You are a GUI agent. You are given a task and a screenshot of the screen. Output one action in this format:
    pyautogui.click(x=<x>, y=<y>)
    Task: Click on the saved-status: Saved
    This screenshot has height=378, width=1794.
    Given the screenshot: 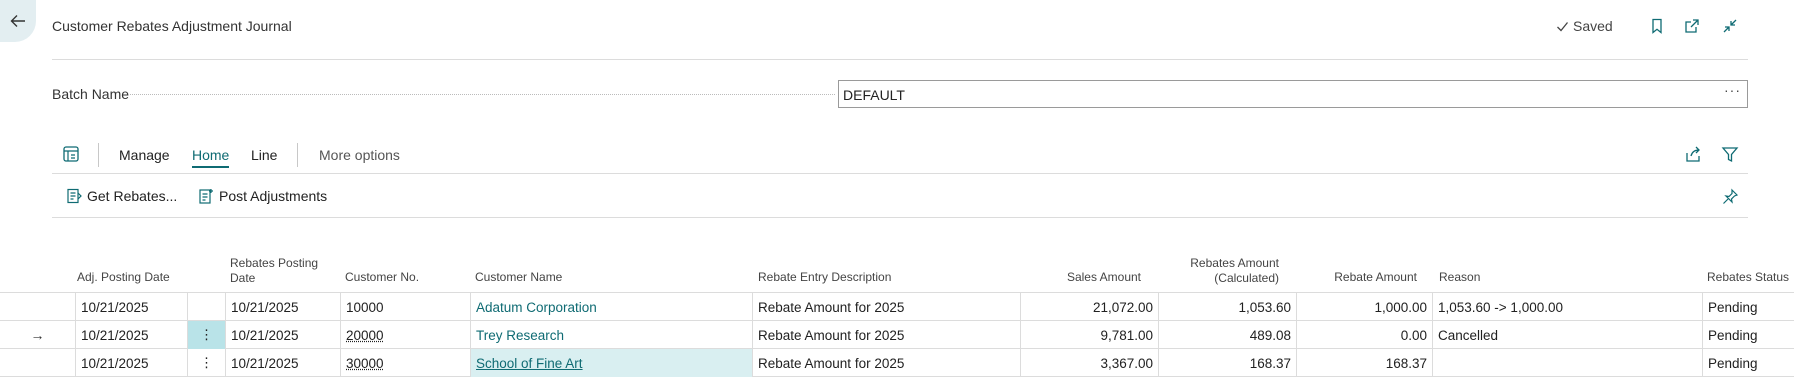 What is the action you would take?
    pyautogui.click(x=1584, y=26)
    